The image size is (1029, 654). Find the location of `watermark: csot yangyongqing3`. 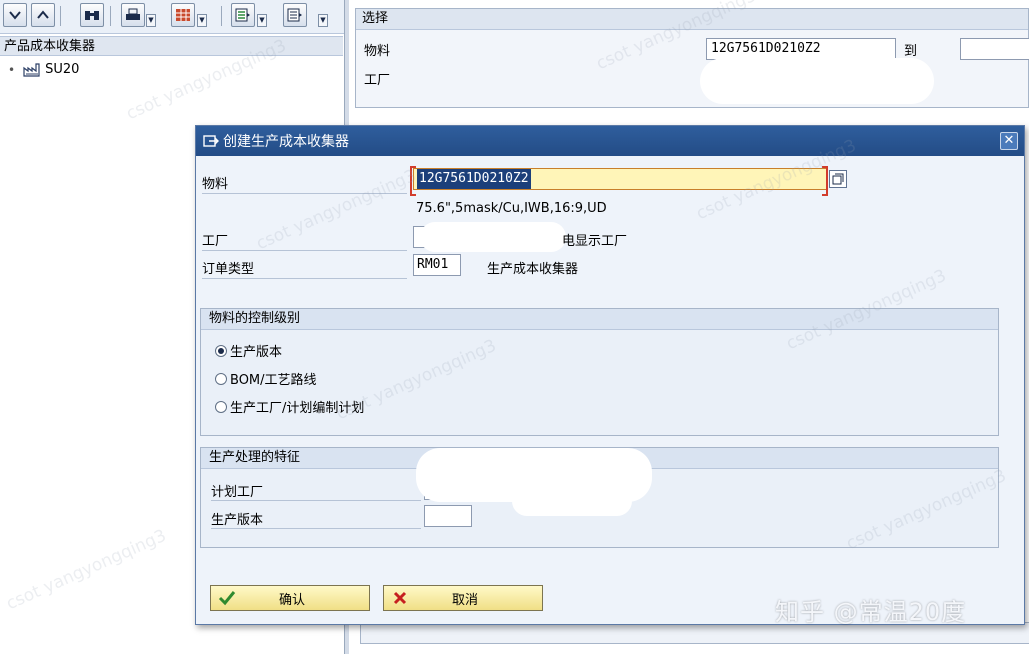

watermark: csot yangyongqing3 is located at coordinates (86, 570).